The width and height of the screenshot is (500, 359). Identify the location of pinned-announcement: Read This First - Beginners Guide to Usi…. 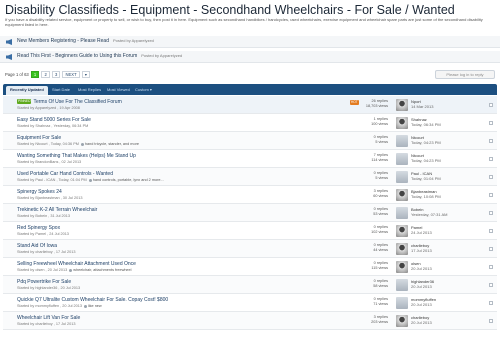
(250, 57).